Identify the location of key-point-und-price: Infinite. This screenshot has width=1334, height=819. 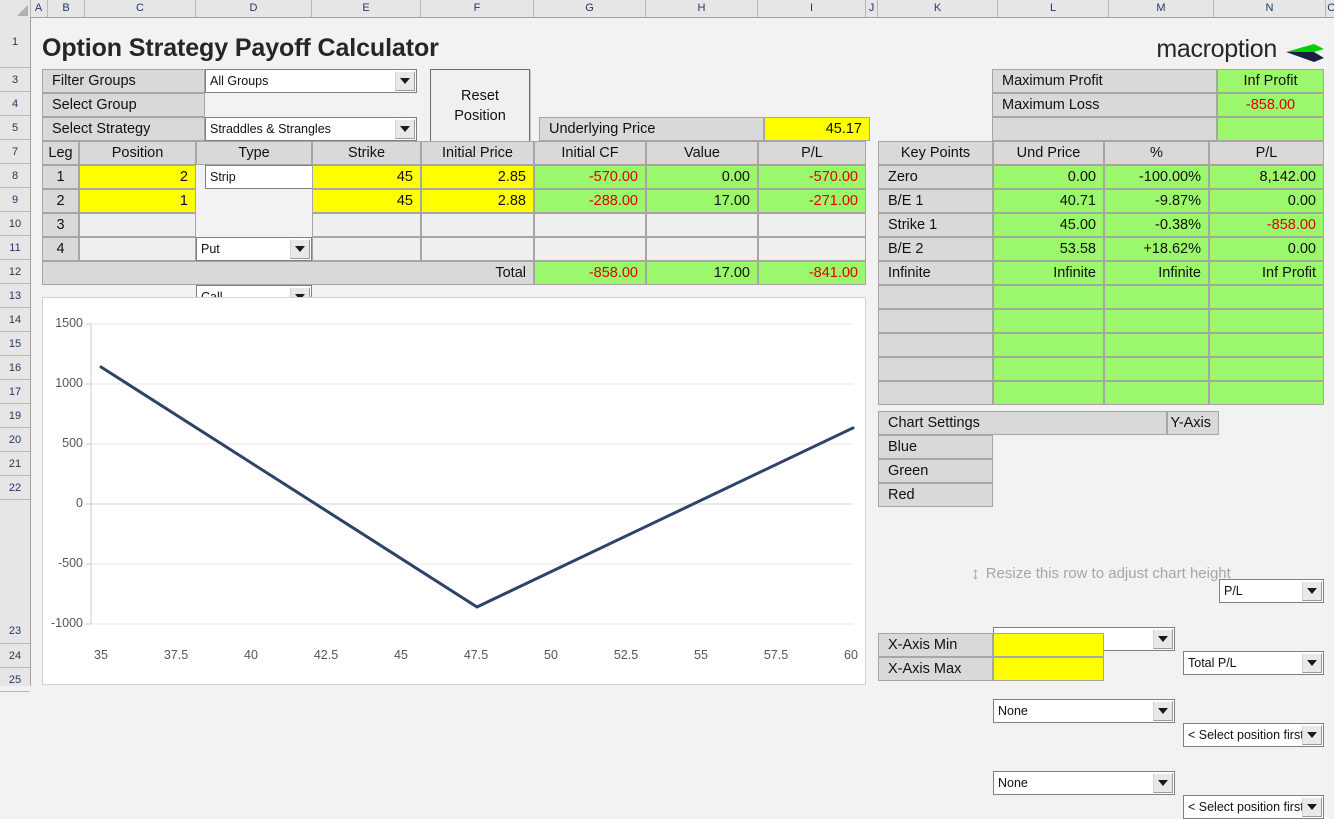
(1048, 273).